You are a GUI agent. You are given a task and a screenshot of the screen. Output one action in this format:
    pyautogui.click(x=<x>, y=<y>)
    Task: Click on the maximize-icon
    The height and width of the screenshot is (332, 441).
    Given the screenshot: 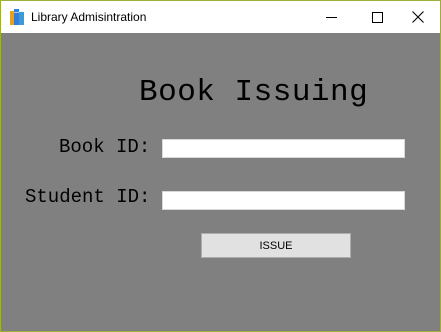 What is the action you would take?
    pyautogui.click(x=377, y=17)
    